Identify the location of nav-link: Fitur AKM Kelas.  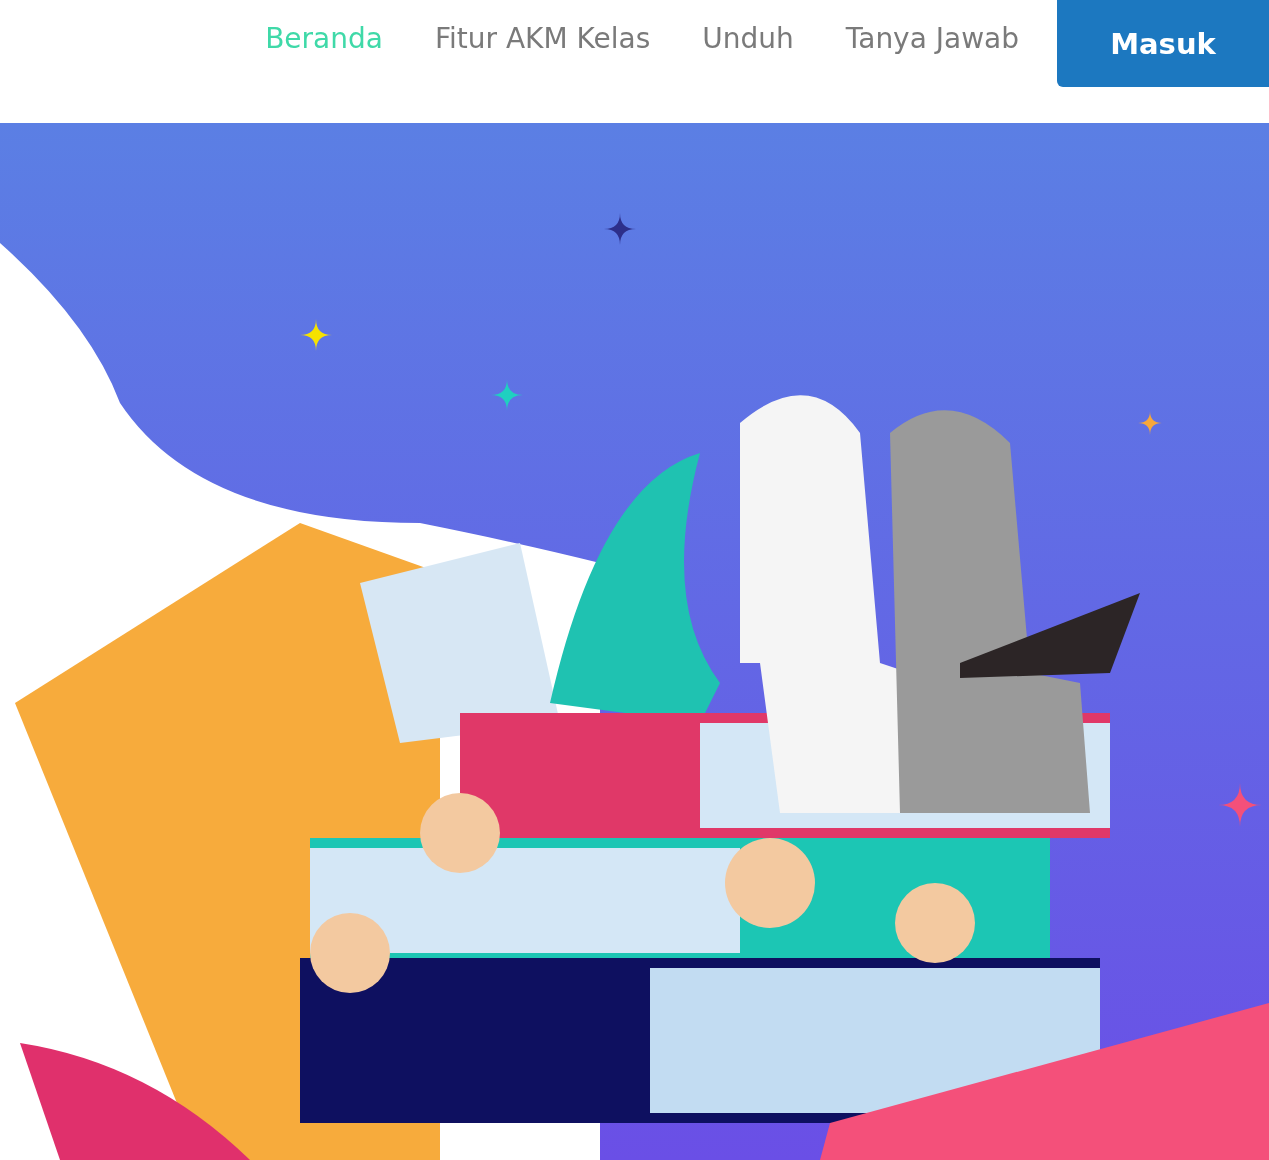
(542, 38).